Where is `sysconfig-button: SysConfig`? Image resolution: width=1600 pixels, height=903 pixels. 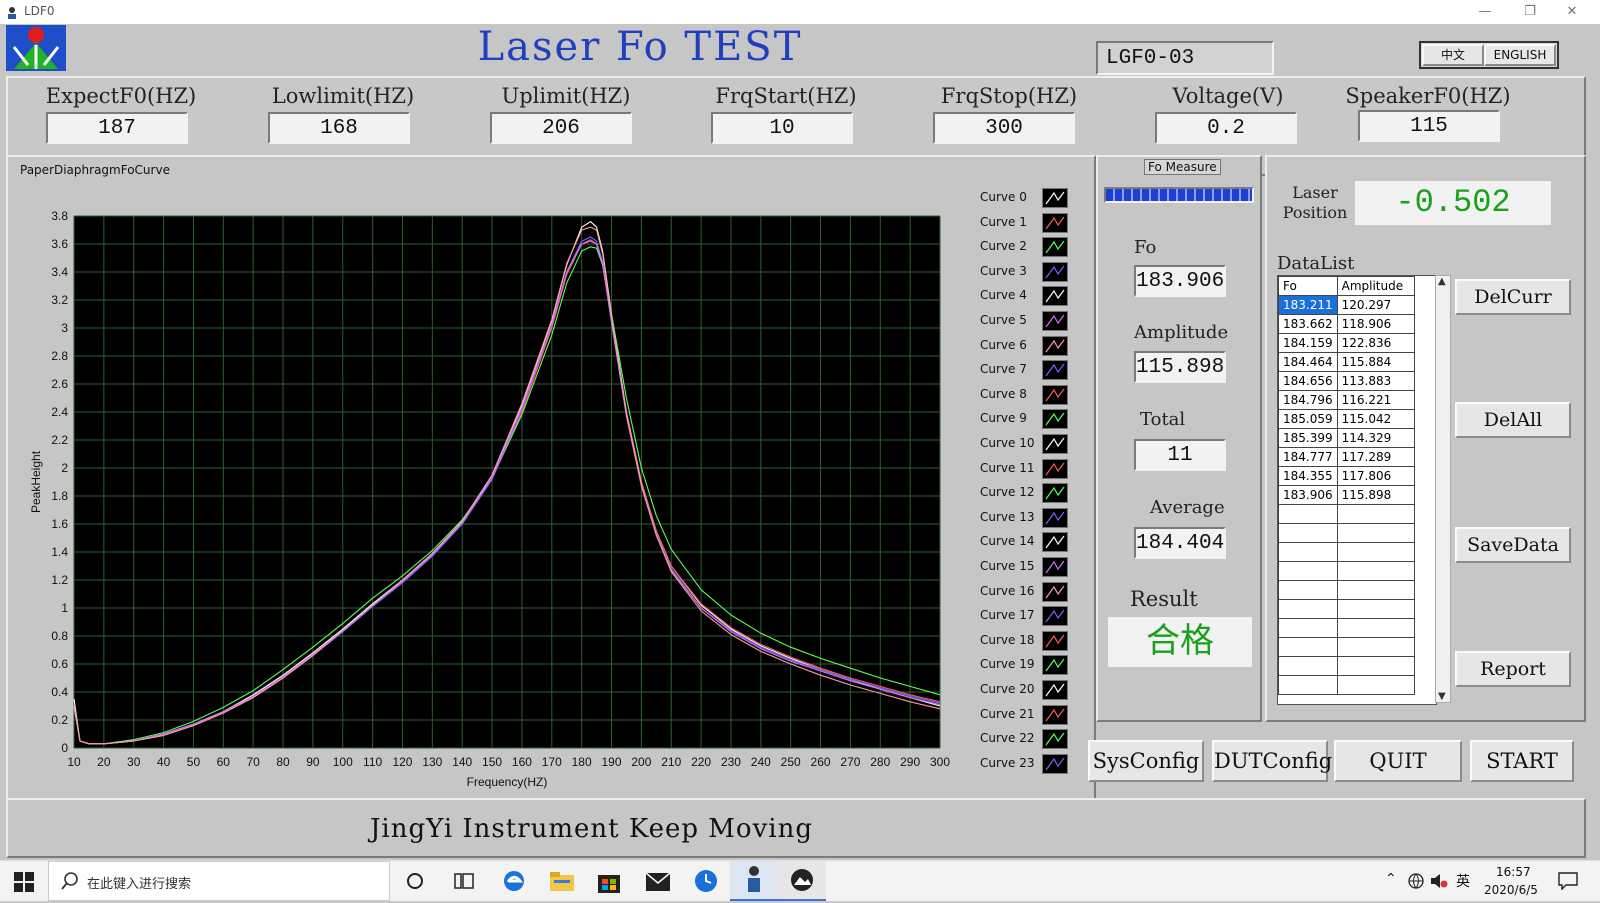
sysconfig-button: SysConfig is located at coordinates (1146, 761).